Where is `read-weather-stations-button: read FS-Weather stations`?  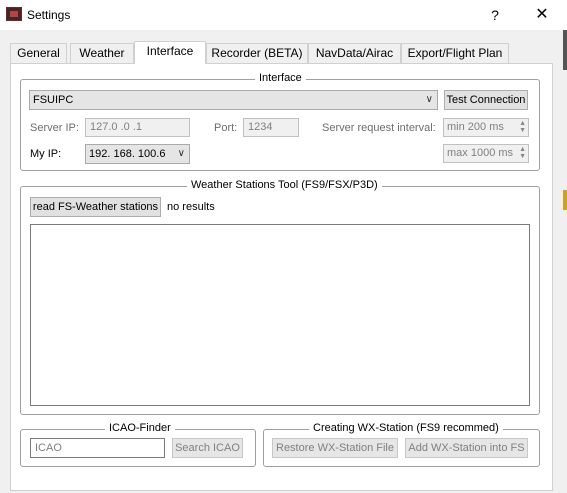
read-weather-stations-button: read FS-Weather stations is located at coordinates (95, 207).